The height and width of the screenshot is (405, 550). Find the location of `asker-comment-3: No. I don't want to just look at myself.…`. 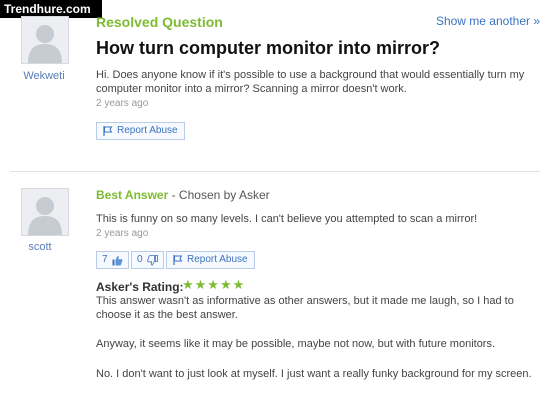

asker-comment-3: No. I don't want to just look at myself.… is located at coordinates (314, 374).